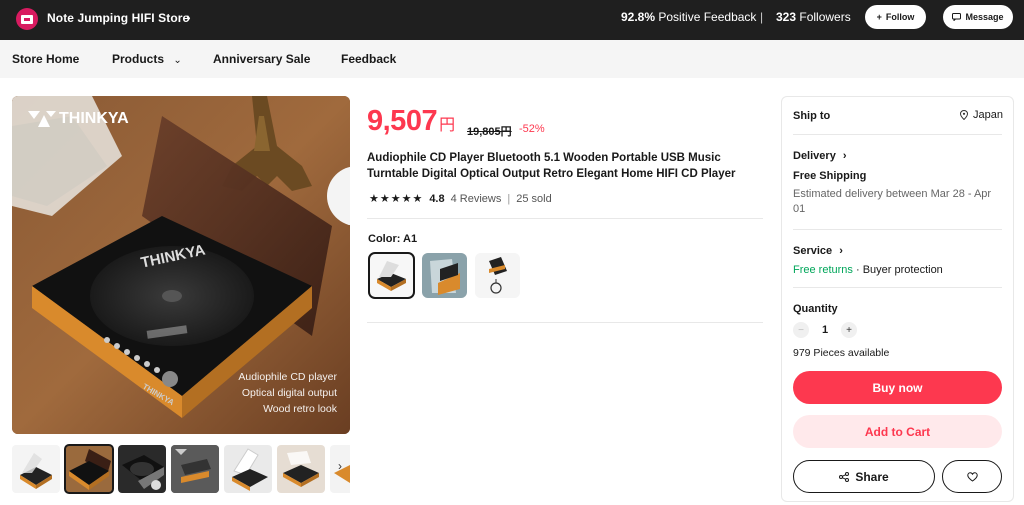  Describe the element at coordinates (177, 60) in the screenshot. I see `chevron-down-icon: ⌄` at that location.